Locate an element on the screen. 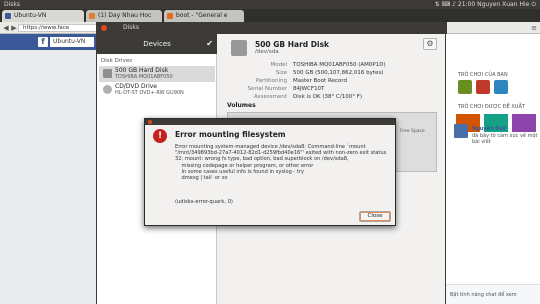 The height and width of the screenshot is (304, 540). volumes-label: Volumes is located at coordinates (241, 105).